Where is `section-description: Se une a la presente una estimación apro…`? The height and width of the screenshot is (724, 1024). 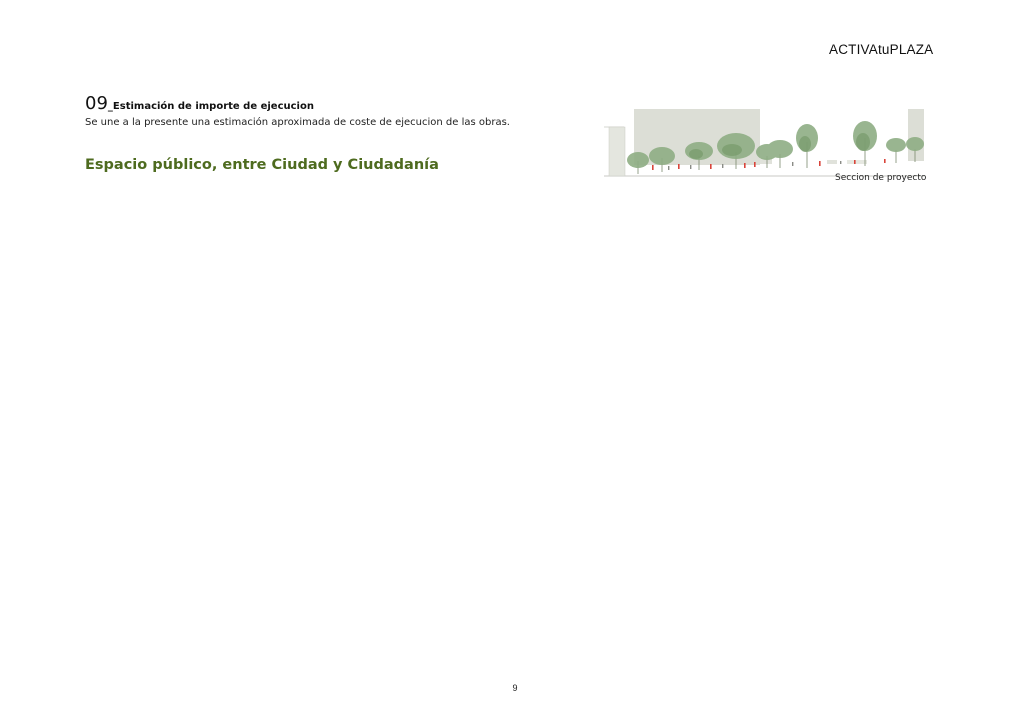
section-description: Se une a la presente una estimación apro… is located at coordinates (297, 122).